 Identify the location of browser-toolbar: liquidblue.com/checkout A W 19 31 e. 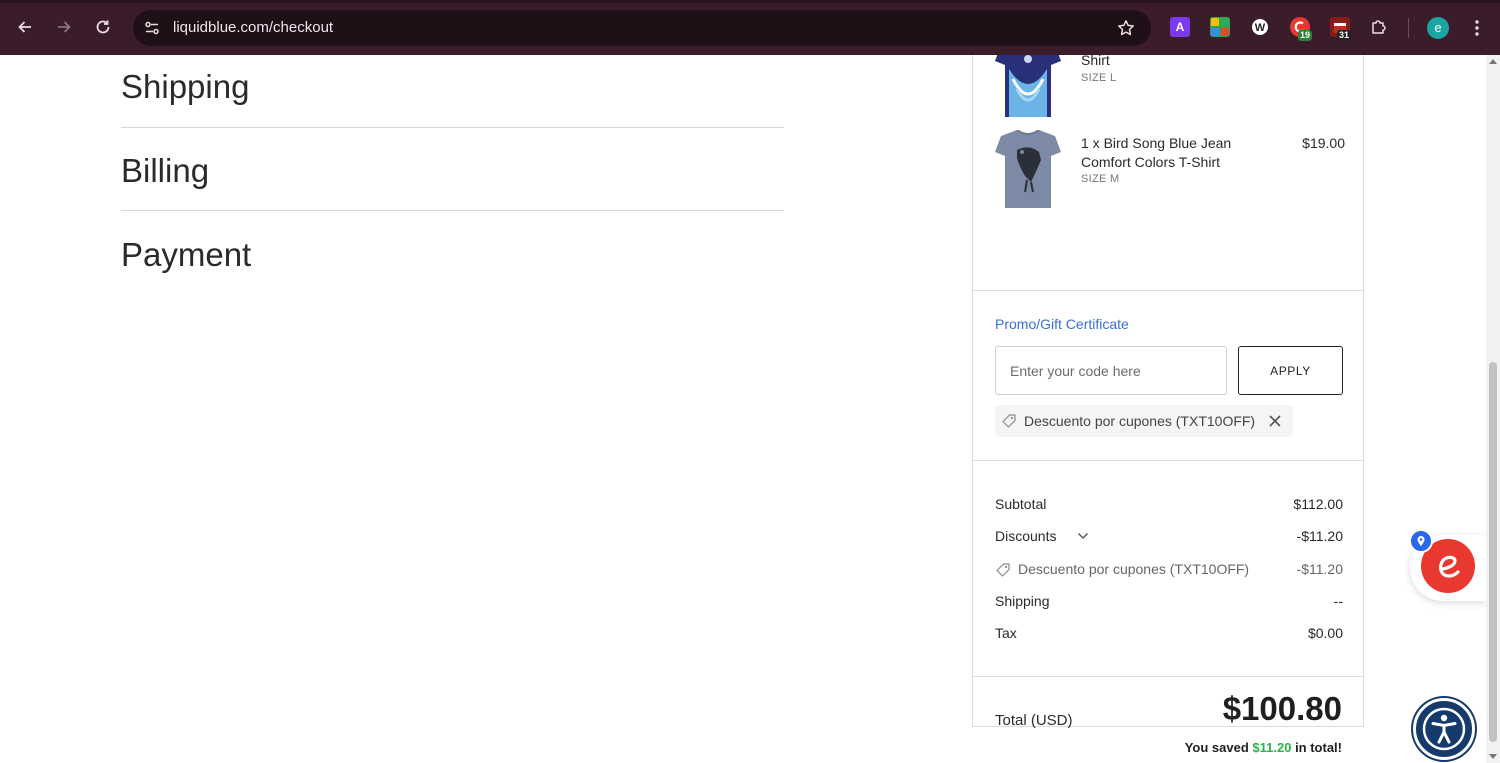
(750, 27).